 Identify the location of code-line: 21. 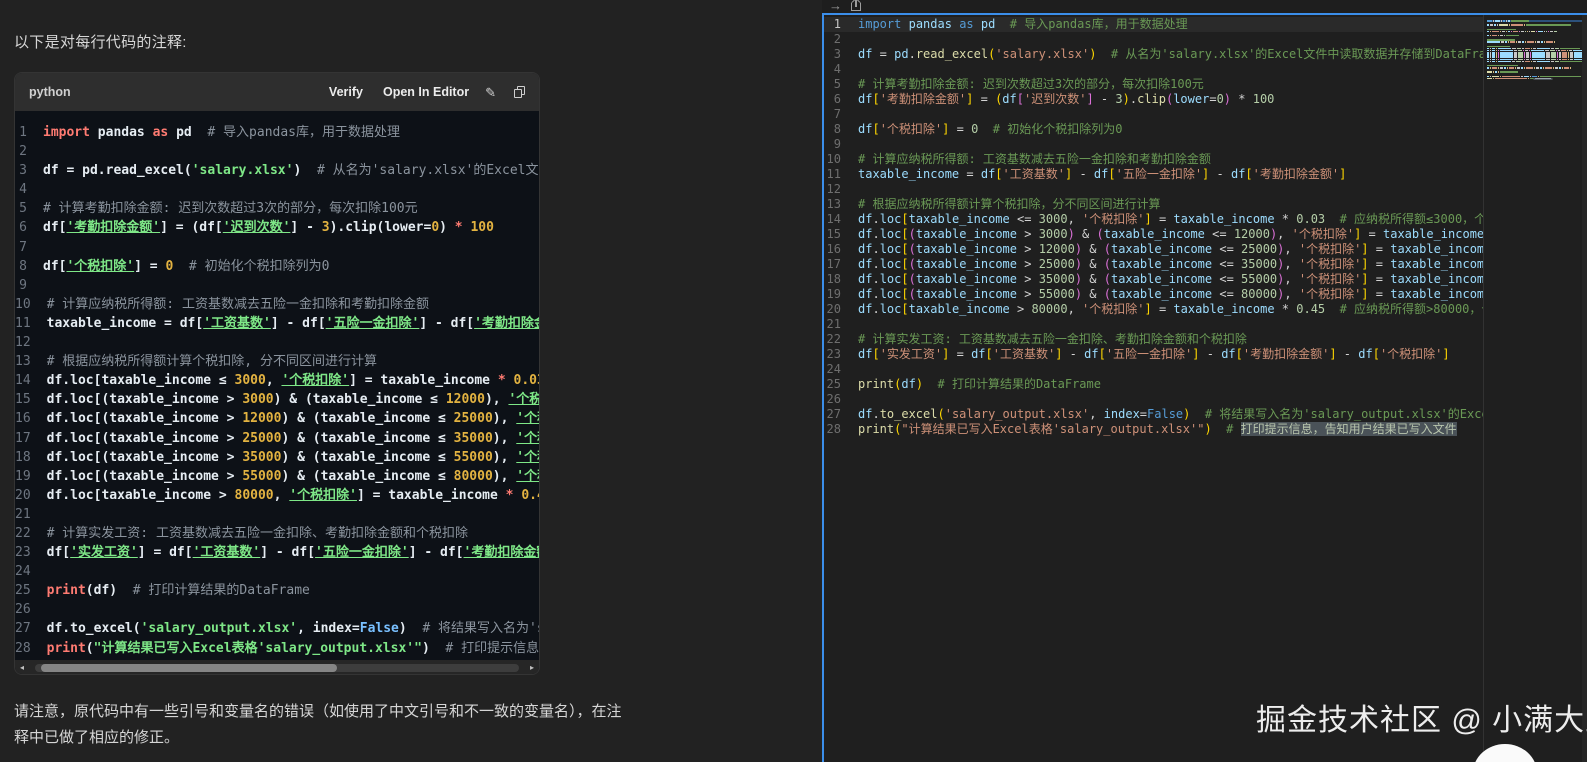
(1153, 324).